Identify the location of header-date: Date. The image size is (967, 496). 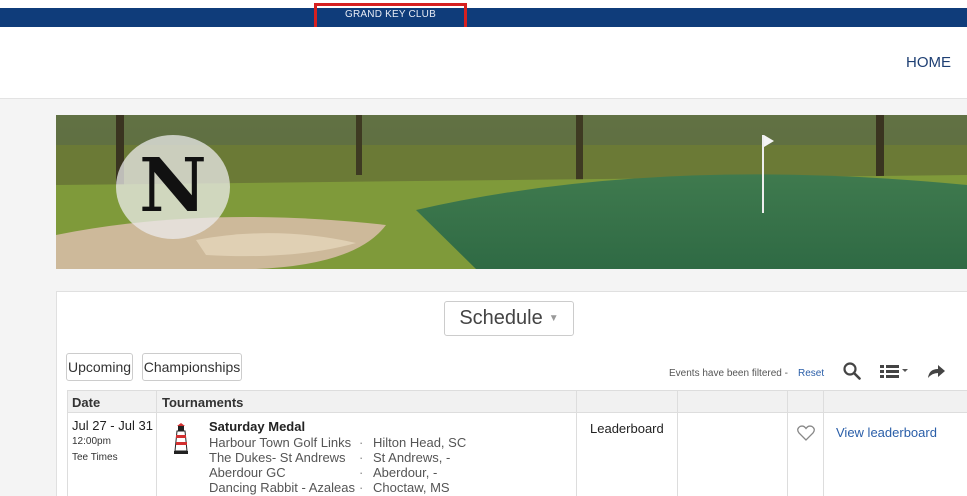
(86, 402).